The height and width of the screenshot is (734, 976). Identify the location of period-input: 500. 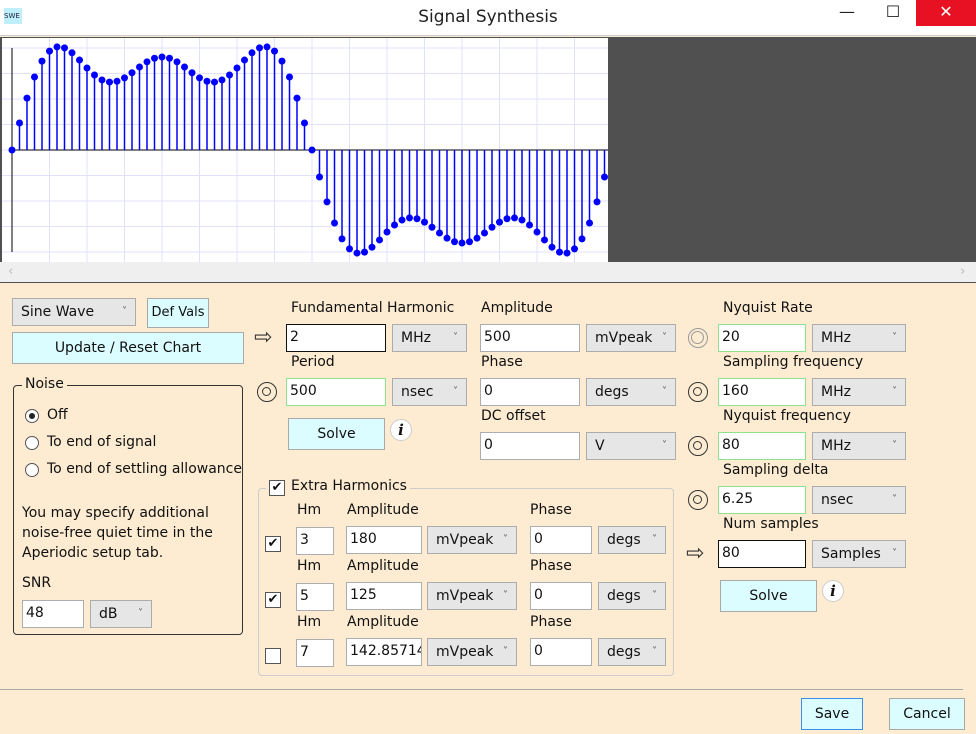
(336, 392).